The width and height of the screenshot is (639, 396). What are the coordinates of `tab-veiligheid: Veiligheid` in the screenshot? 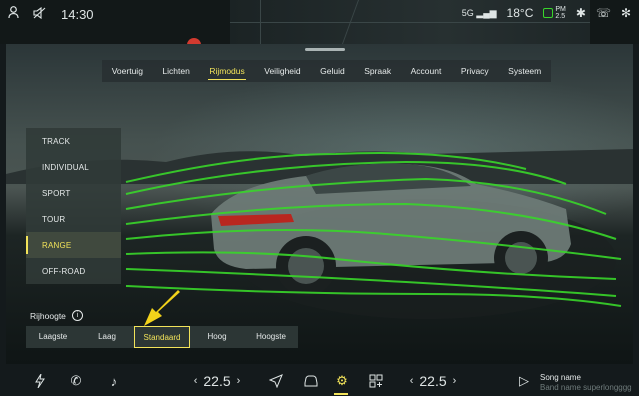 It's located at (282, 71).